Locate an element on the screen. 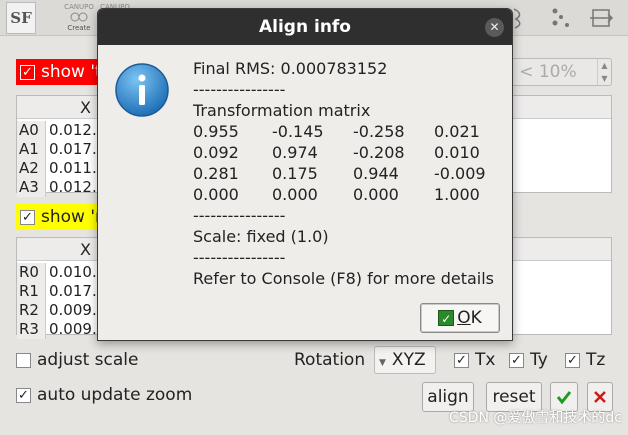 The image size is (628, 435). matrix-cell: 0.974 is located at coordinates (295, 152).